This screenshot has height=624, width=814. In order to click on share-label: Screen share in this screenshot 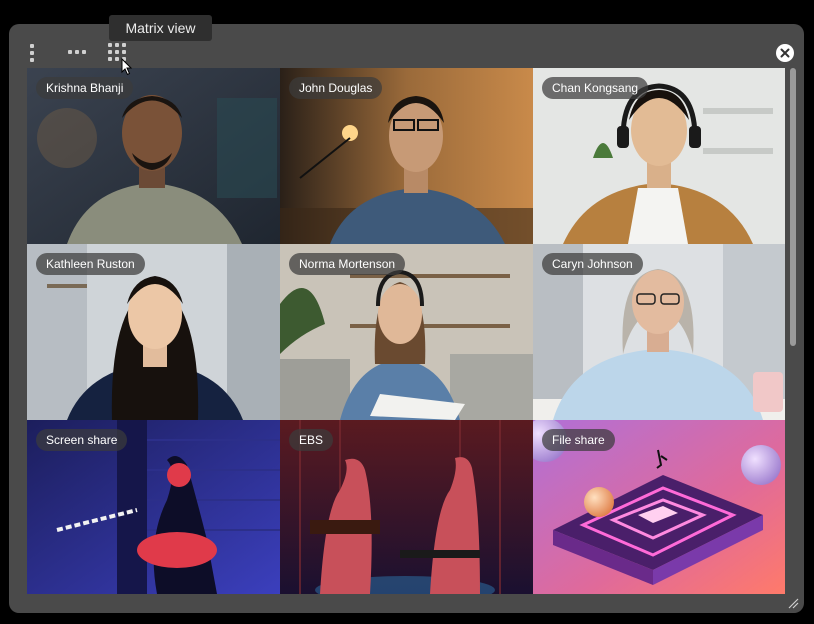, I will do `click(82, 440)`.